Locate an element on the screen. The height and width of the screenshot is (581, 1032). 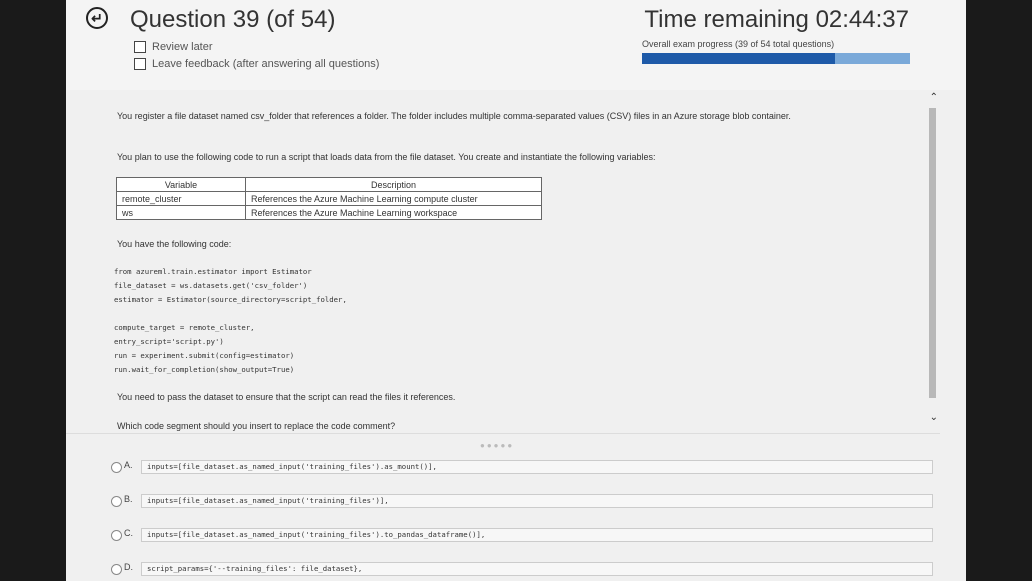
review-later-checkbox: Review later is located at coordinates (173, 47).